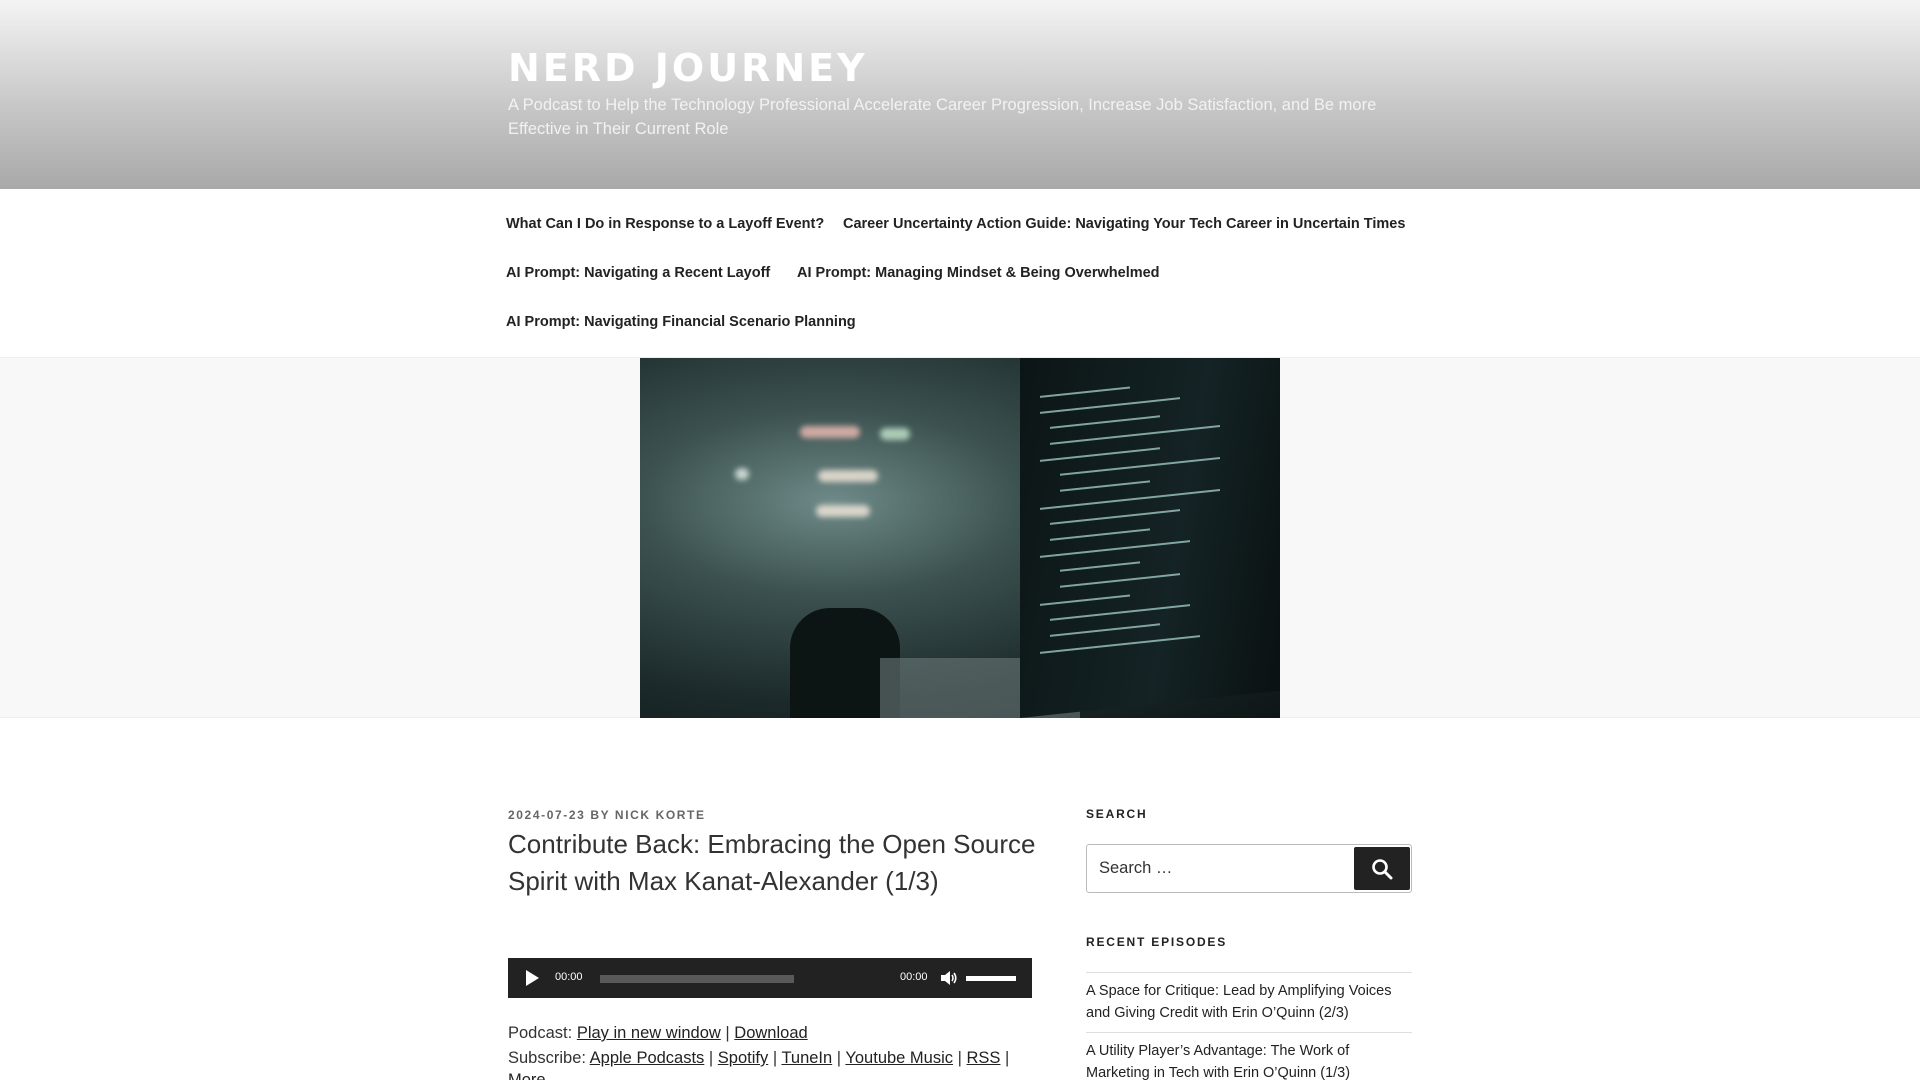 The width and height of the screenshot is (1920, 1080). What do you see at coordinates (991, 978) in the screenshot?
I see `volume-slider` at bounding box center [991, 978].